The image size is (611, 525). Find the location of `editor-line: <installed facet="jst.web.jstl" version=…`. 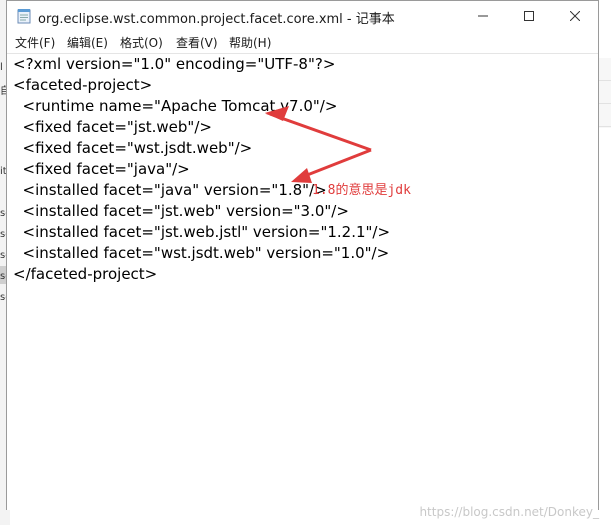

editor-line: <installed facet="jst.web.jstl" version=… is located at coordinates (202, 232).